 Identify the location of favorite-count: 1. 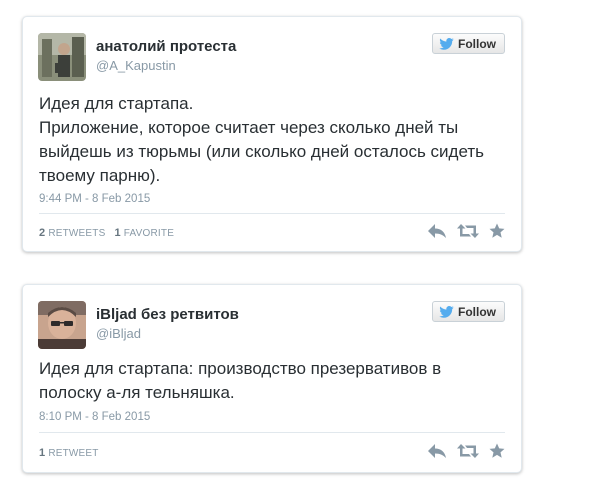
(117, 233).